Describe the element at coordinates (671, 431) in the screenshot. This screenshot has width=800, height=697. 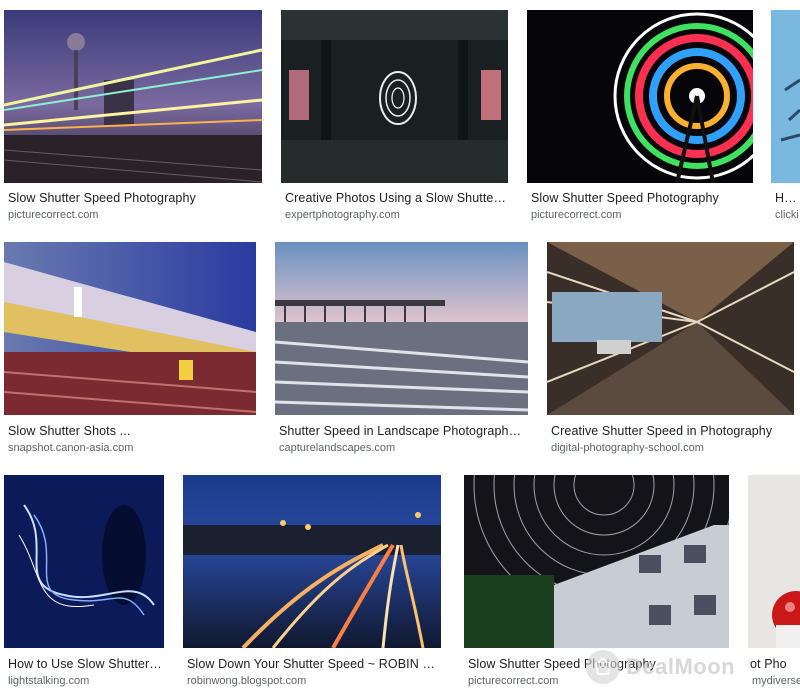
I see `result-title: Creative Shutter Speed in Photography` at that location.